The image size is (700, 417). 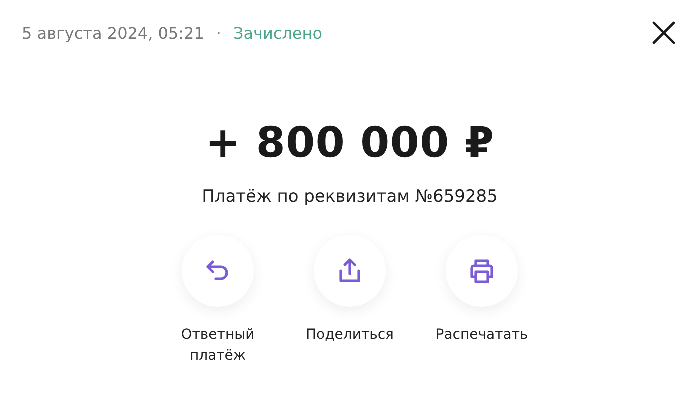 I want to click on close-icon, so click(x=664, y=33).